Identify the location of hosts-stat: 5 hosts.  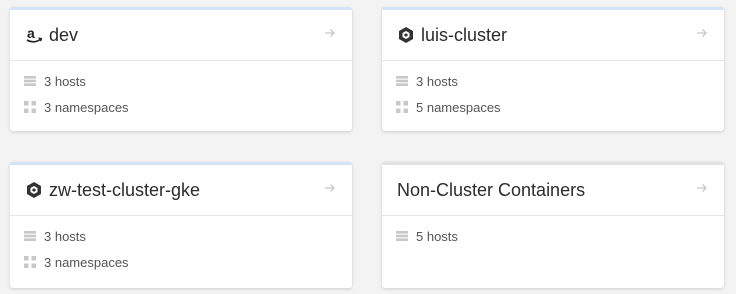
(560, 236).